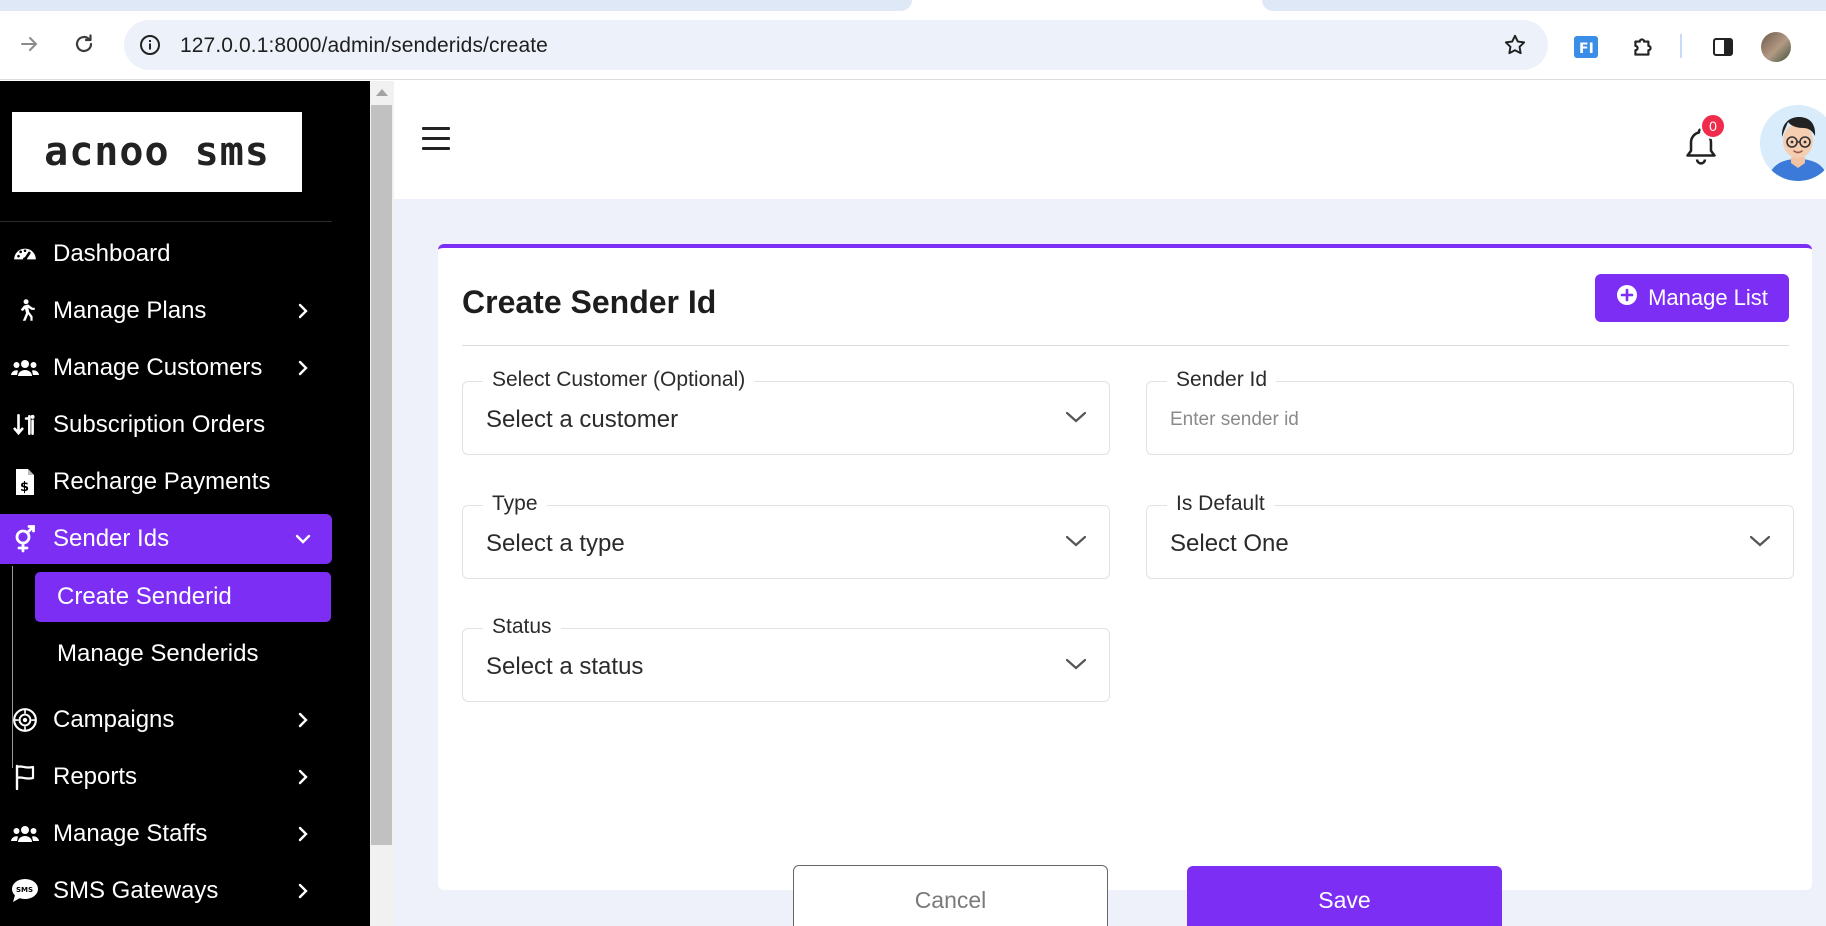 This screenshot has height=926, width=1826. Describe the element at coordinates (456, 5) in the screenshot. I see `browser-tab-left` at that location.